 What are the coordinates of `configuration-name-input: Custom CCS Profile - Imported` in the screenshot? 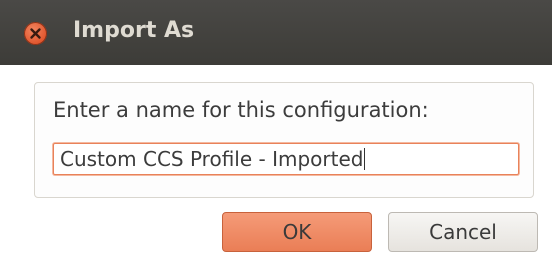 It's located at (286, 159).